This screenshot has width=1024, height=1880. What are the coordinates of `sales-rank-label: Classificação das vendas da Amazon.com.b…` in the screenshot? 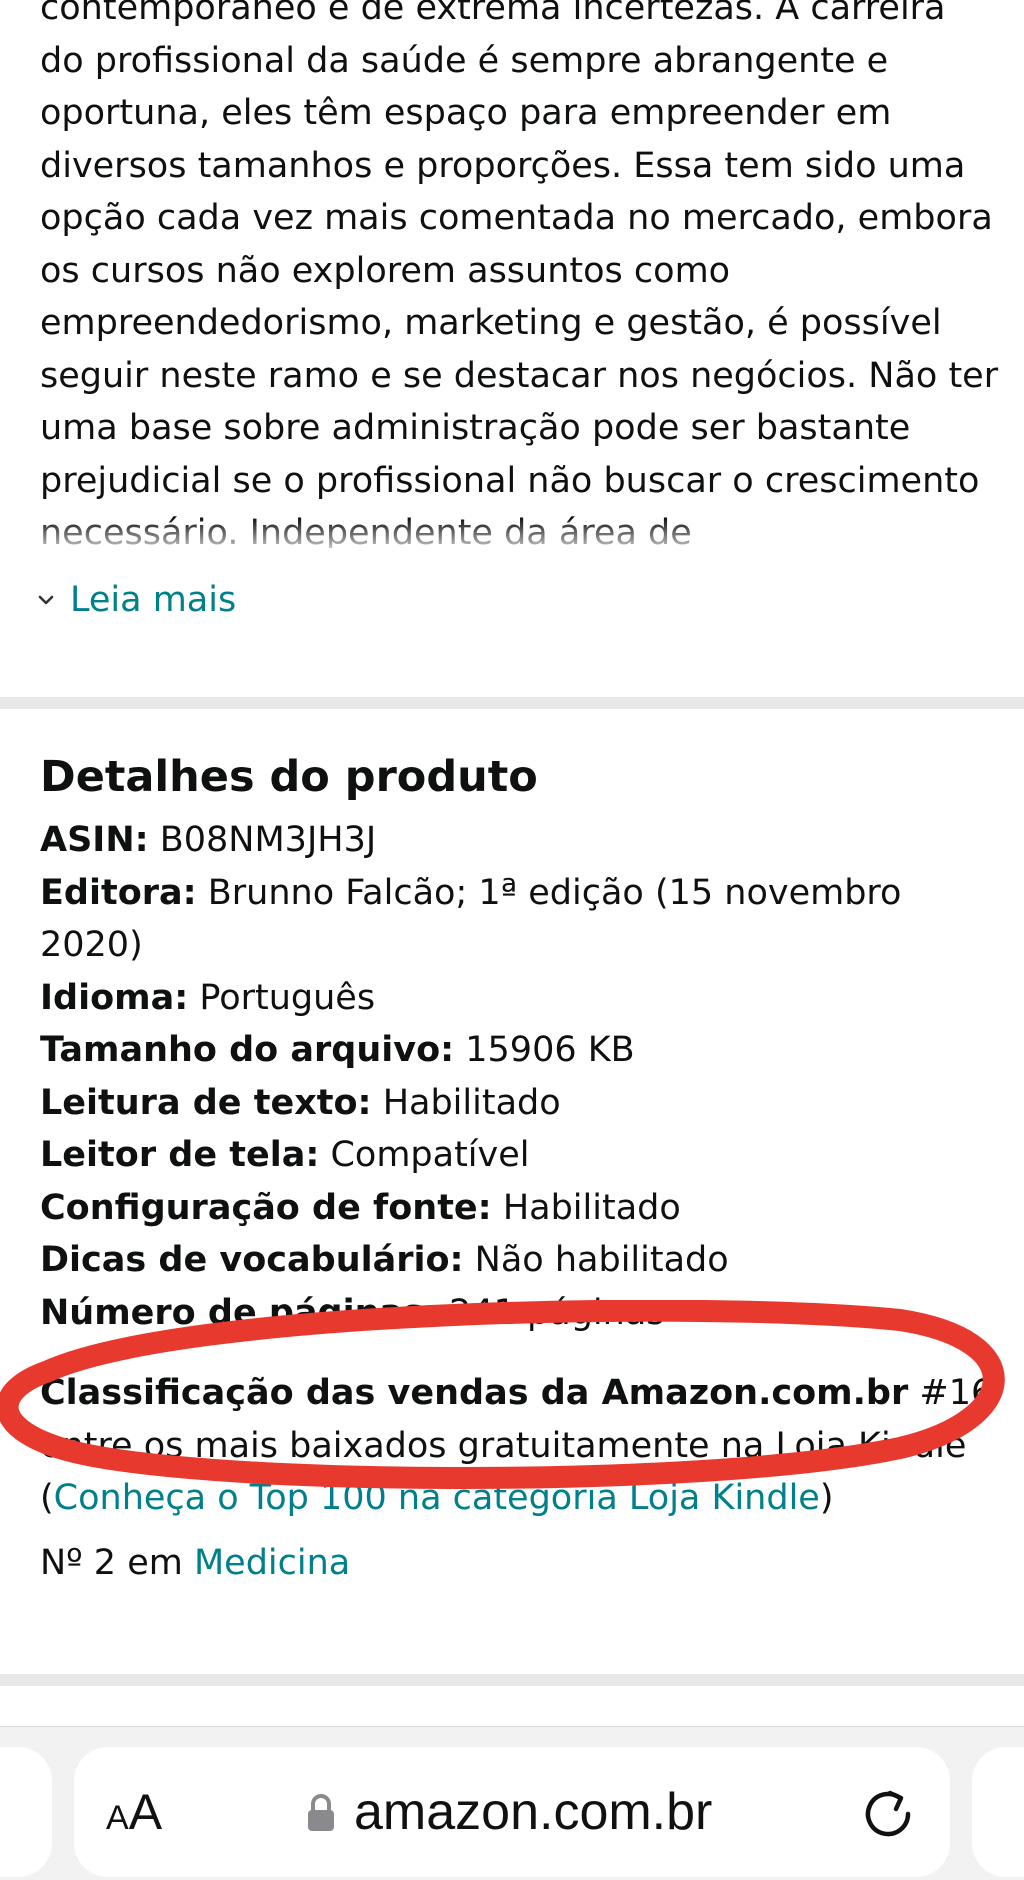 It's located at (474, 1393).